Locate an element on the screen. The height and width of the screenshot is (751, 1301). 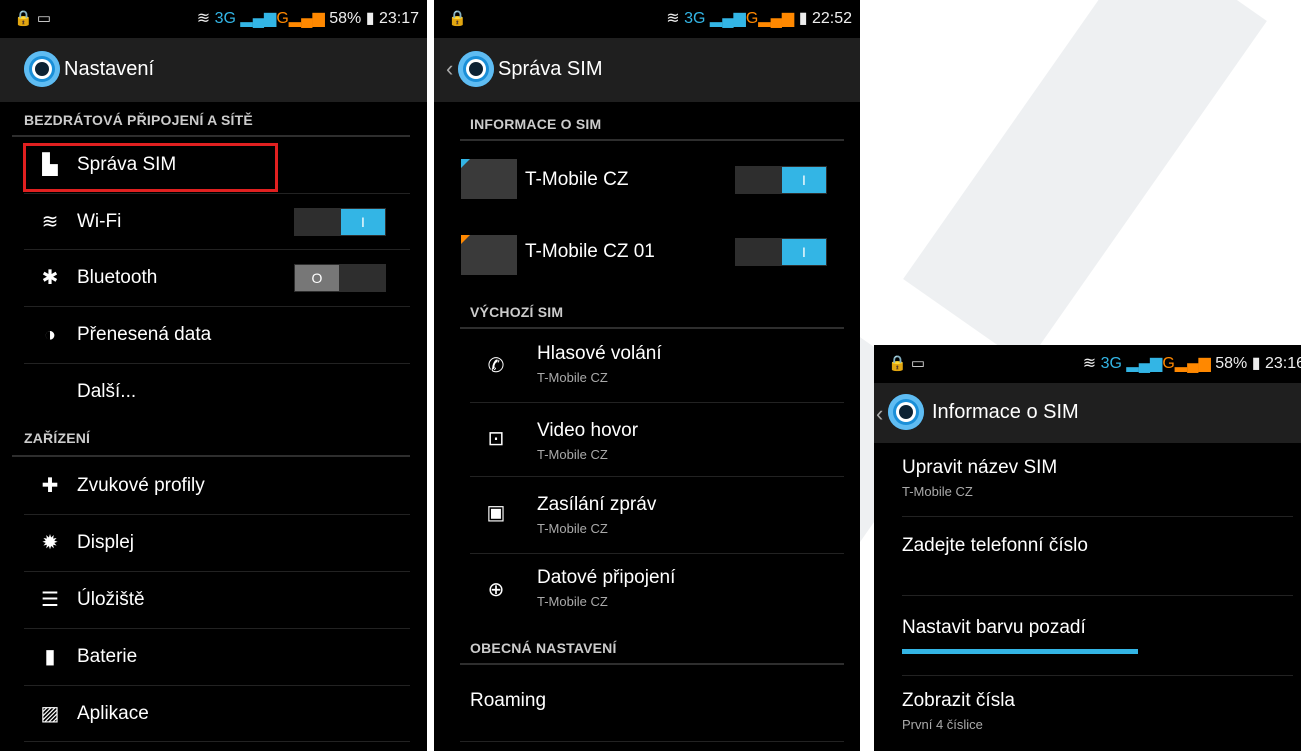
clock: 23:17 is located at coordinates (398, 18).